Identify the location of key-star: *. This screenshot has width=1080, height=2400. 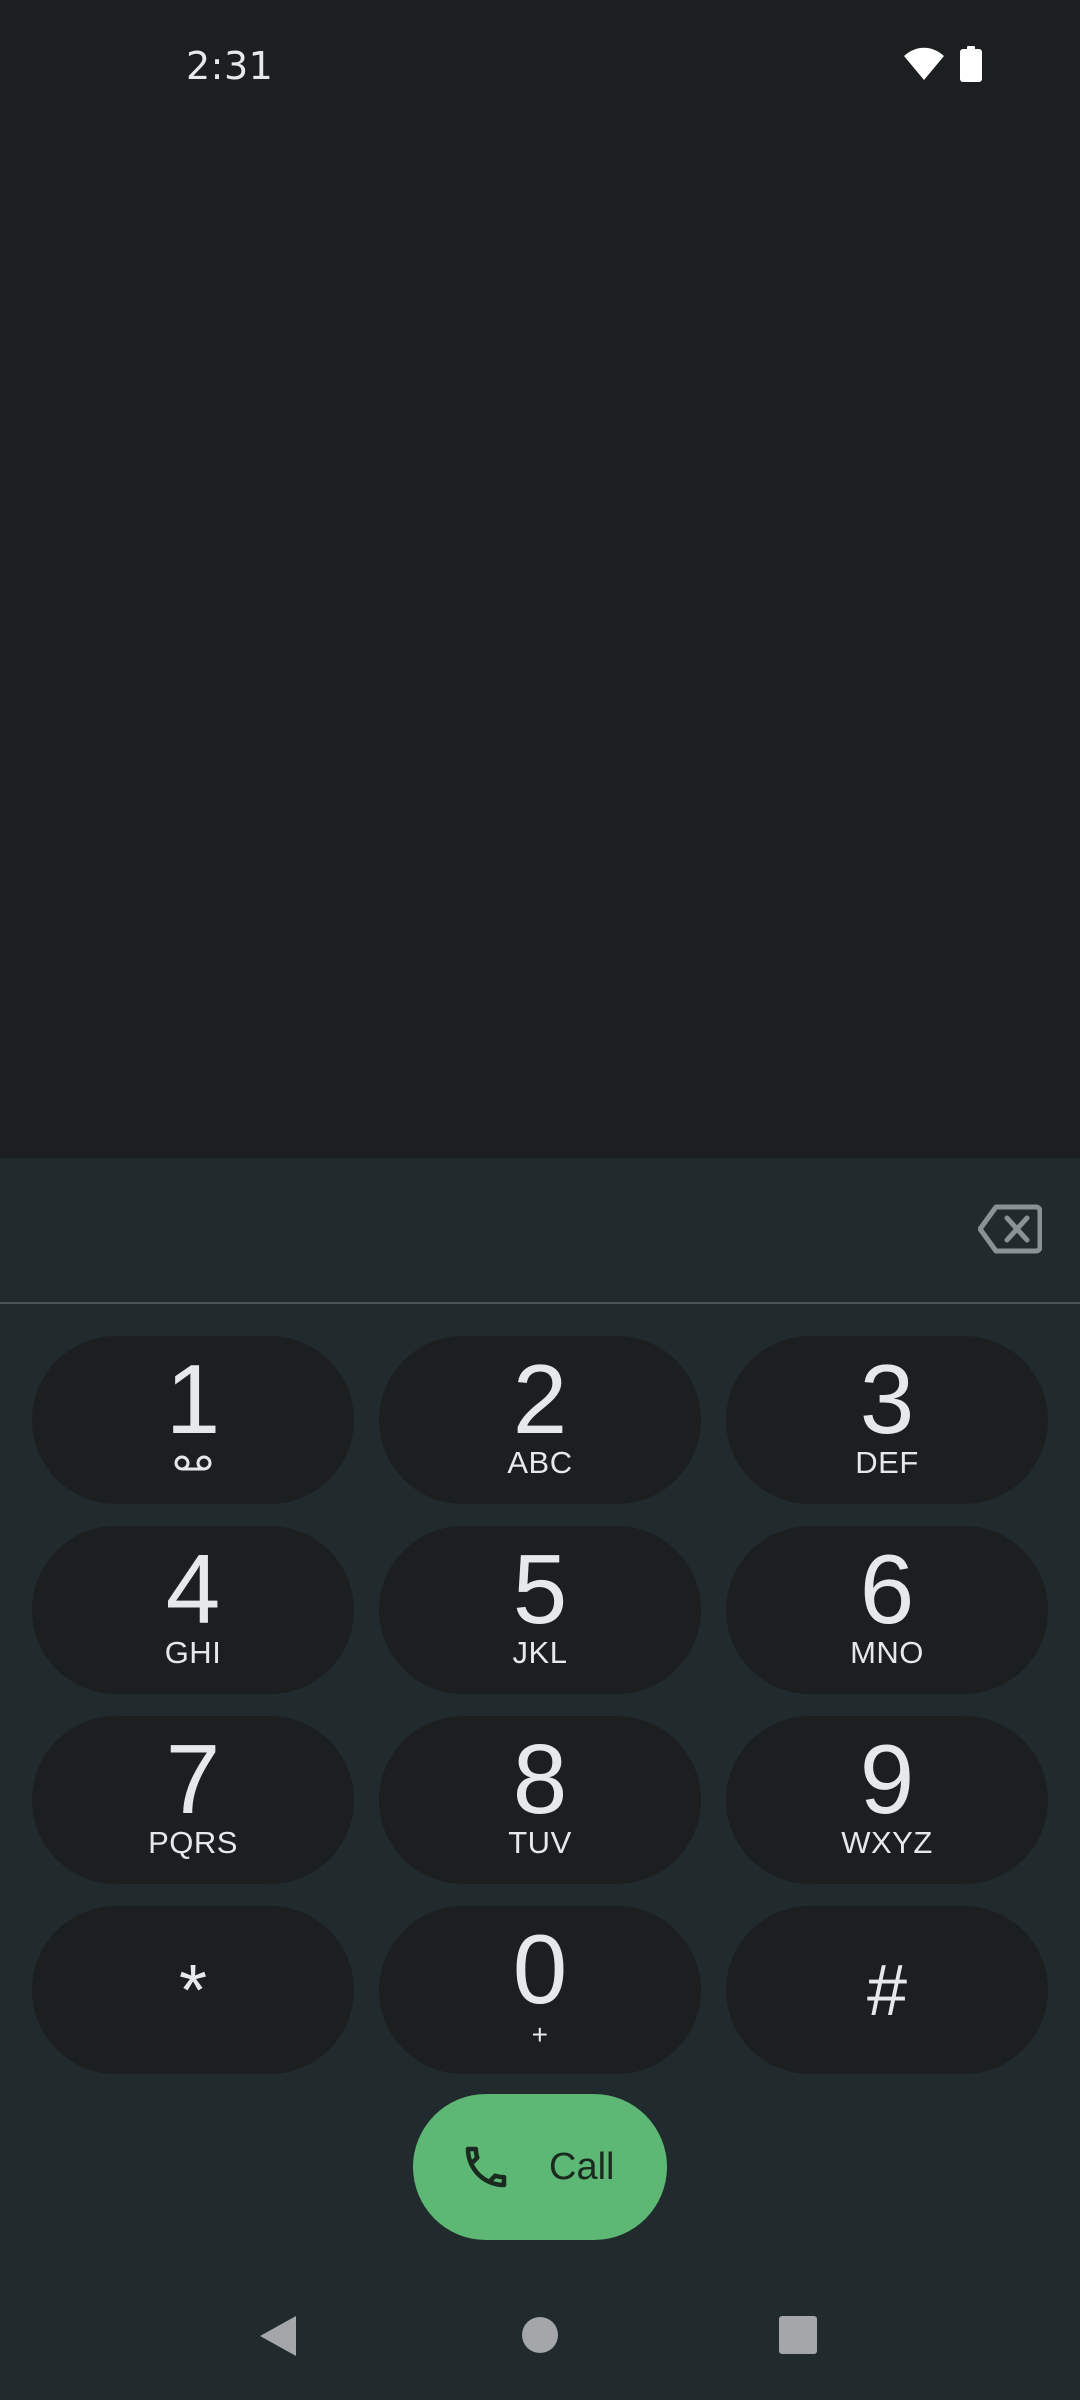
(193, 1990).